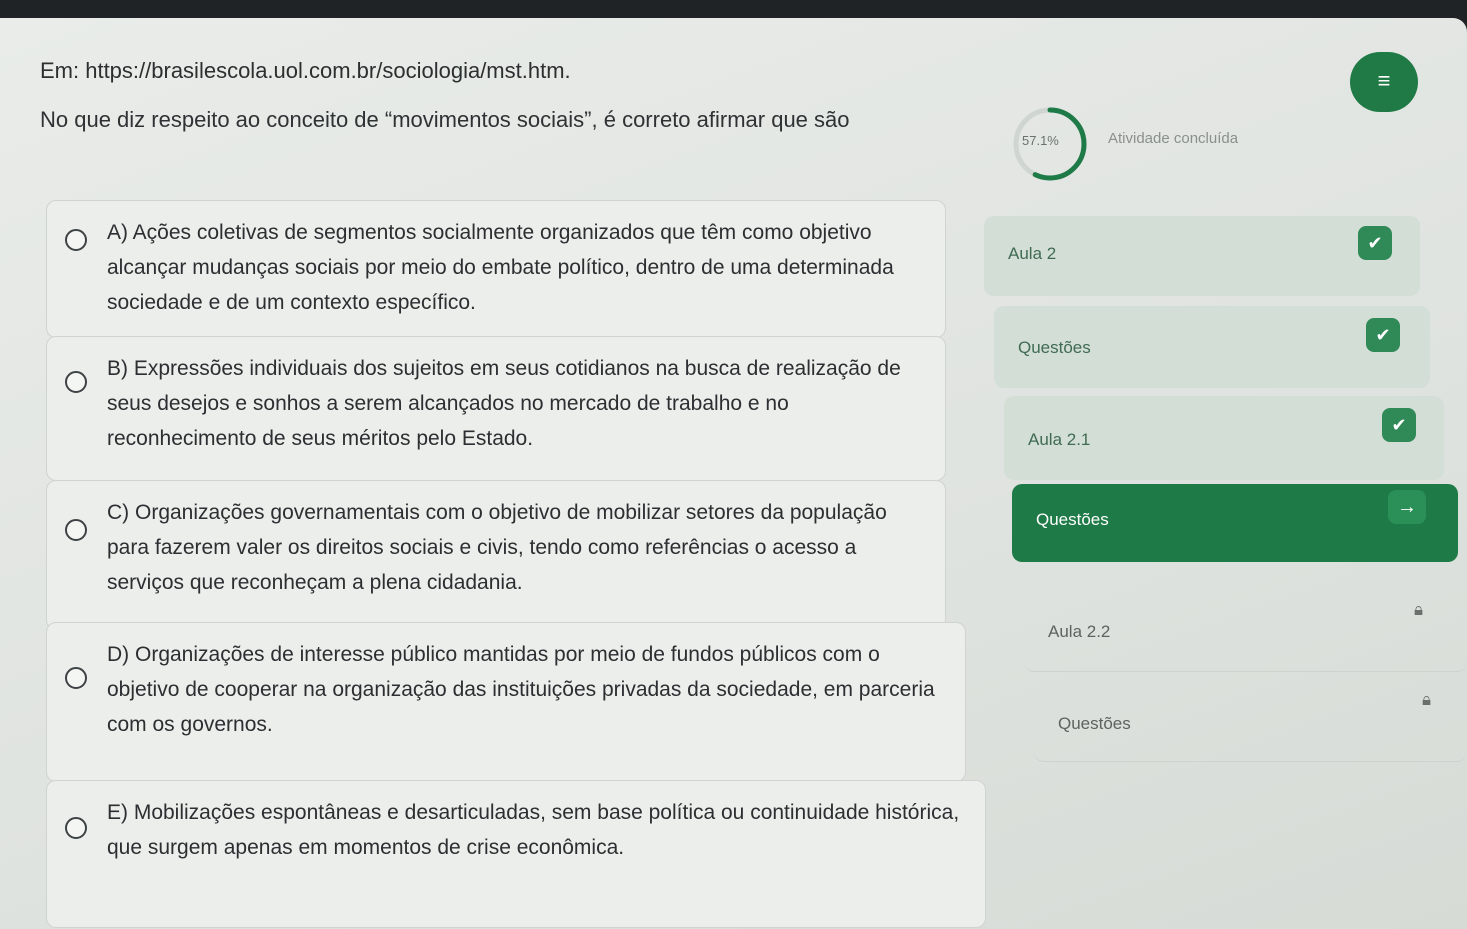  I want to click on lesson-label: Aula 2, so click(1032, 253).